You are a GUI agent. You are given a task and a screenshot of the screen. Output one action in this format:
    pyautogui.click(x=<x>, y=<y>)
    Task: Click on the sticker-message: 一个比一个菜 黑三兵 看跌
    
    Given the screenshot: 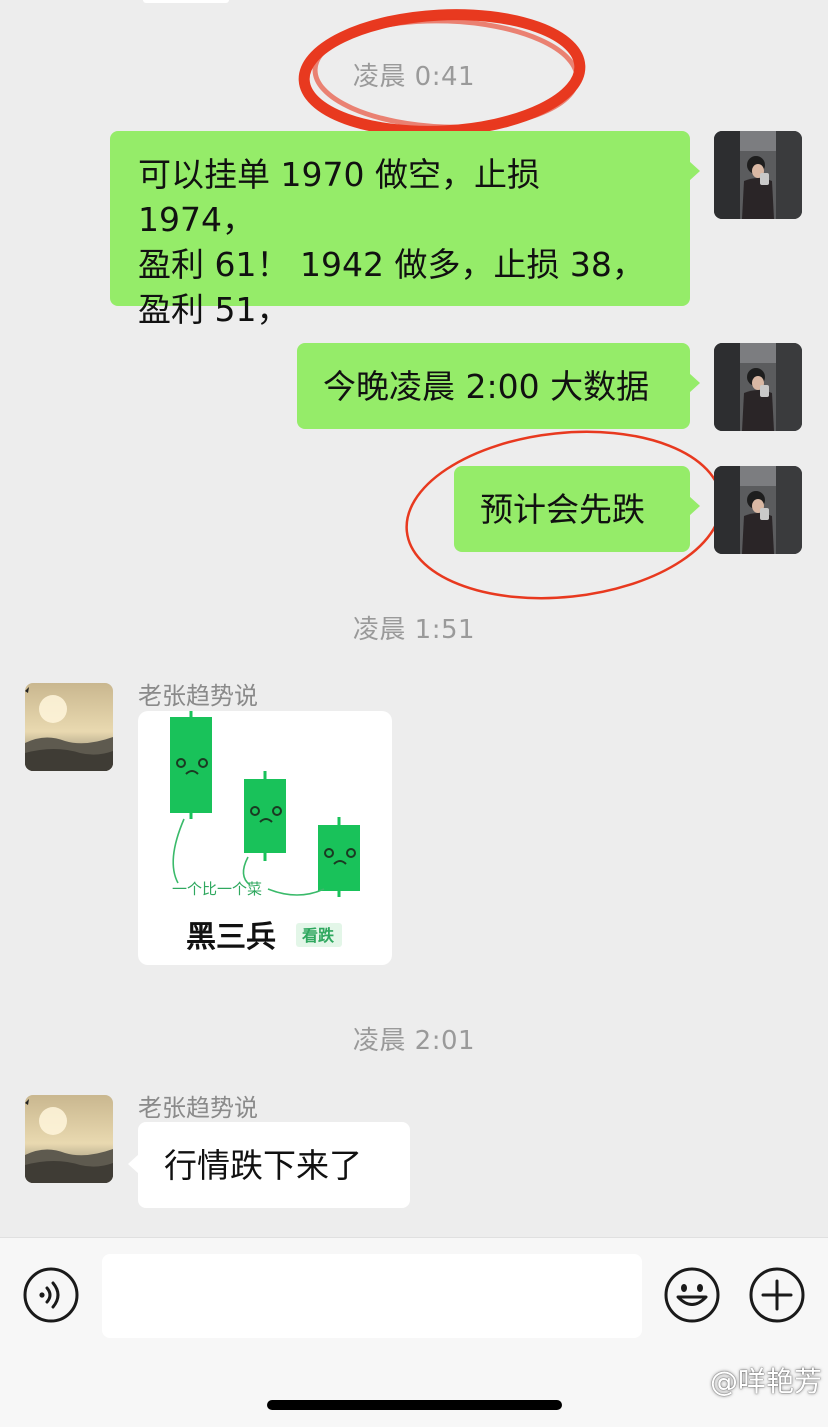 What is the action you would take?
    pyautogui.click(x=265, y=838)
    